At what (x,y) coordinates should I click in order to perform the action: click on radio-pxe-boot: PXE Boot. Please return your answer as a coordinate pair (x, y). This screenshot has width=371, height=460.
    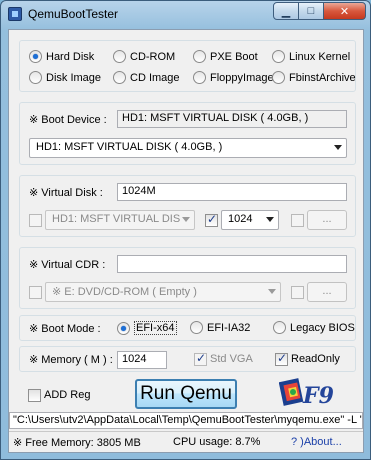
    Looking at the image, I should click on (225, 56).